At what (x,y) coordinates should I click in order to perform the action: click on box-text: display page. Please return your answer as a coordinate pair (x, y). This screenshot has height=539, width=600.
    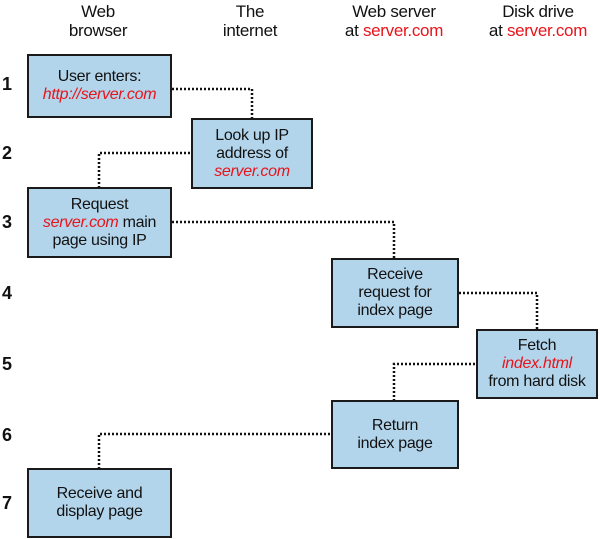
    Looking at the image, I should click on (99, 511).